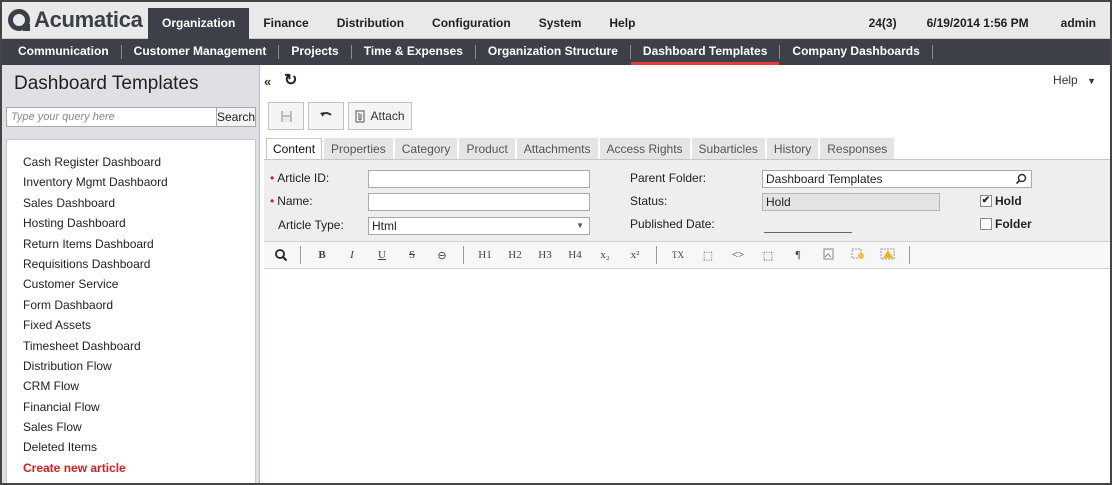  I want to click on link-icon: ⊖, so click(442, 255).